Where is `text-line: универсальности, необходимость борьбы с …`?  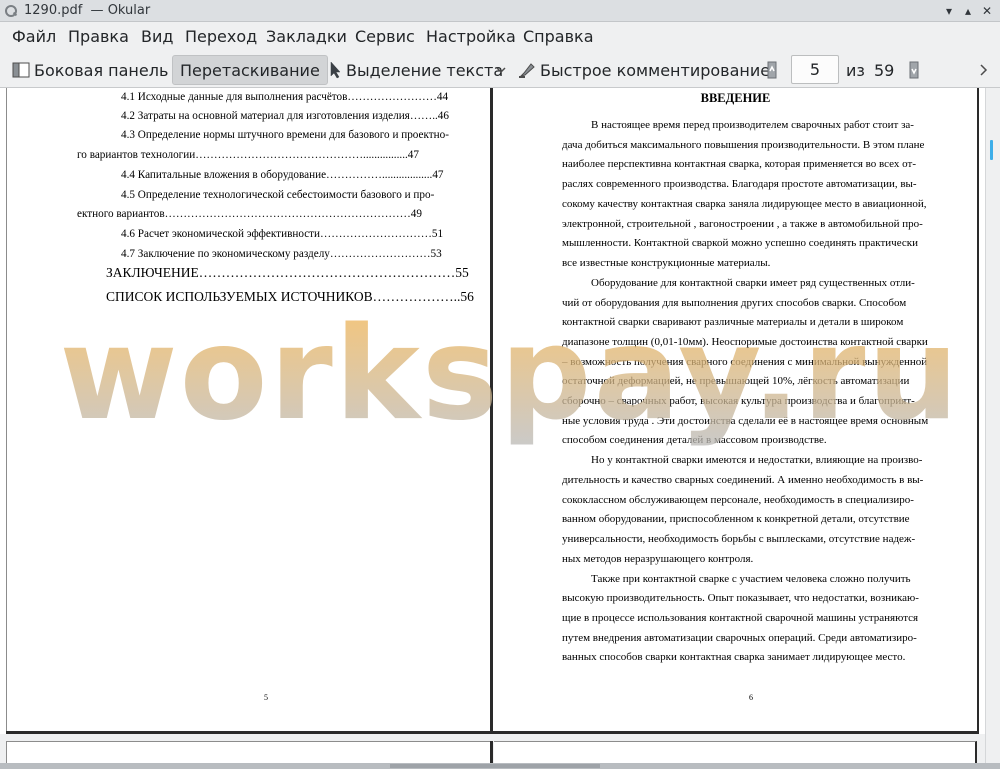 text-line: универсальности, необходимость борьбы с … is located at coordinates (739, 539).